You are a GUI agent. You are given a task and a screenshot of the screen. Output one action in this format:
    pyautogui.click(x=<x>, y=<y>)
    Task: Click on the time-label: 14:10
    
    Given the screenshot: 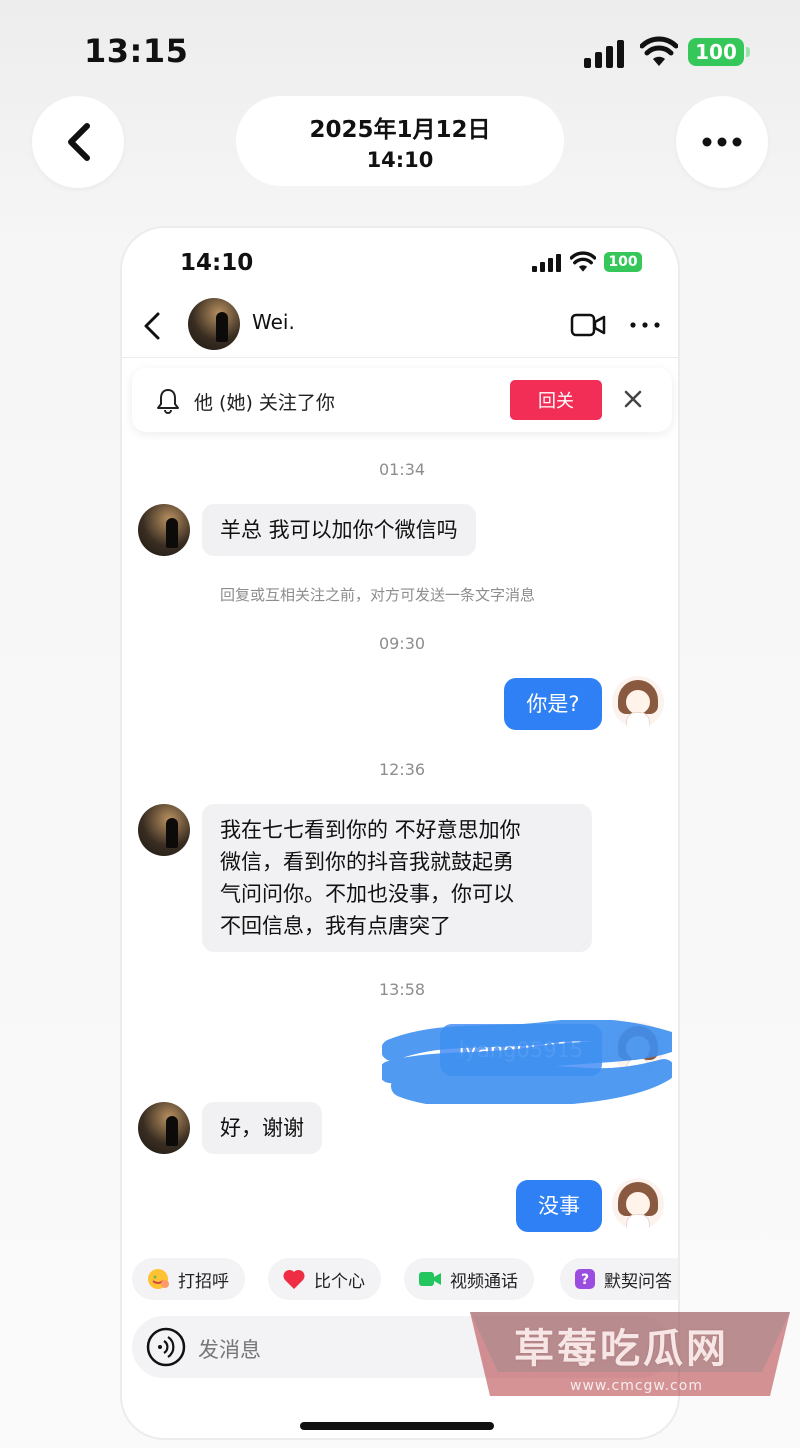 What is the action you would take?
    pyautogui.click(x=400, y=160)
    